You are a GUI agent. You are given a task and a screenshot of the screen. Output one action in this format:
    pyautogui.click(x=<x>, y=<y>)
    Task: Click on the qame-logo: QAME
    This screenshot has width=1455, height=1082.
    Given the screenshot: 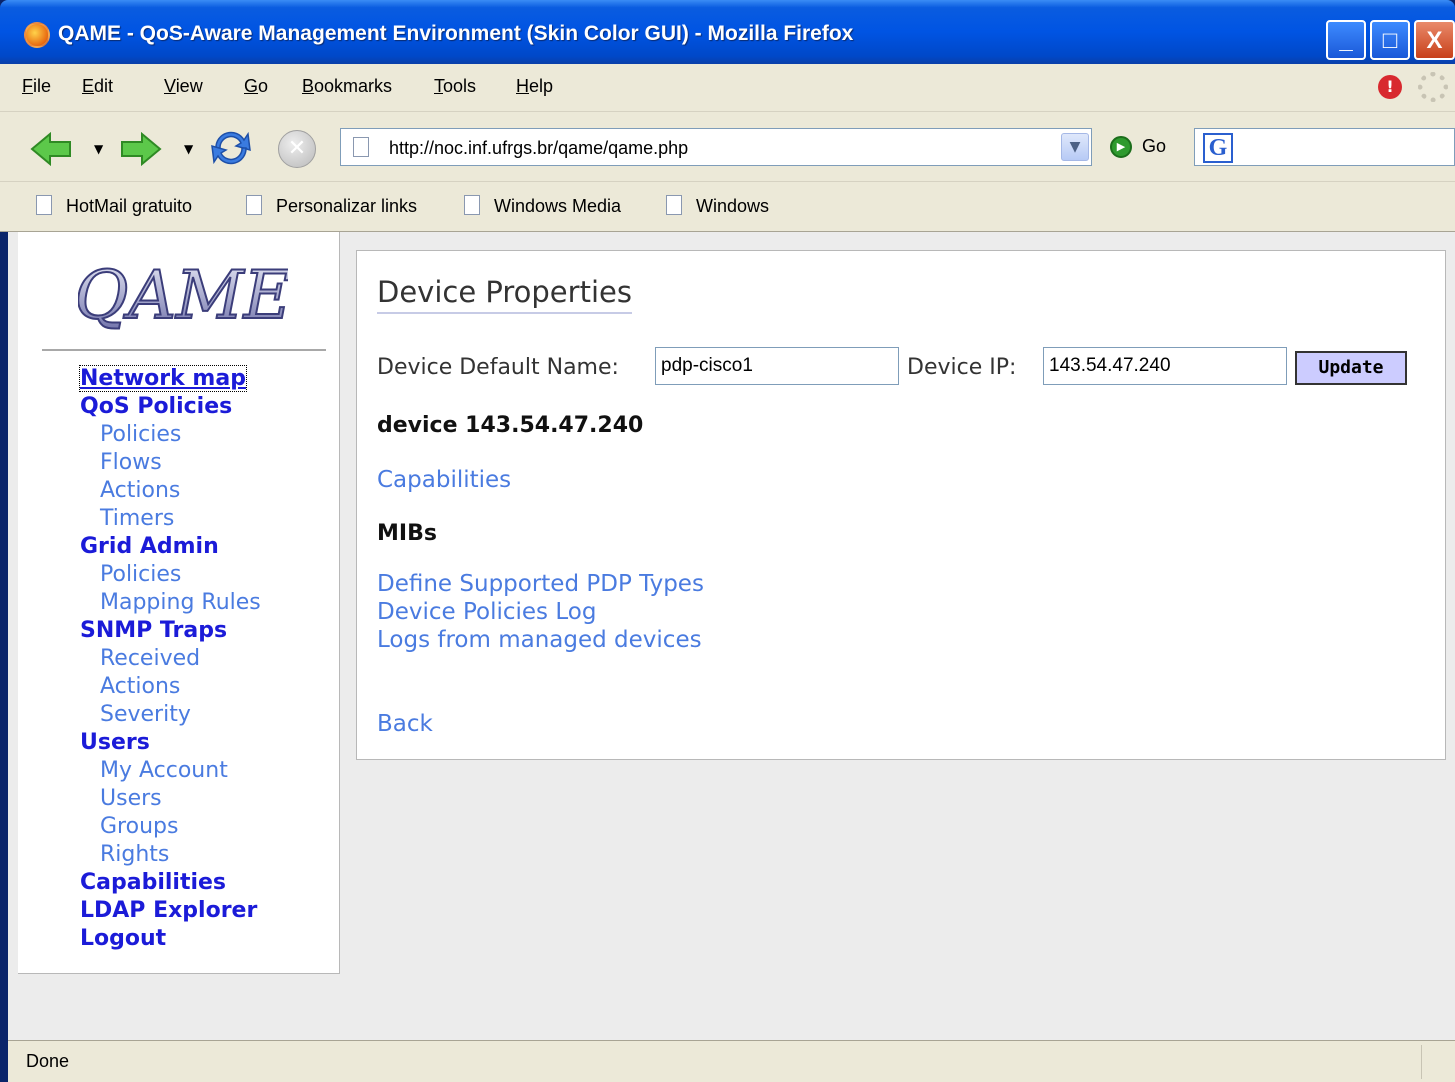 What is the action you would take?
    pyautogui.click(x=183, y=294)
    